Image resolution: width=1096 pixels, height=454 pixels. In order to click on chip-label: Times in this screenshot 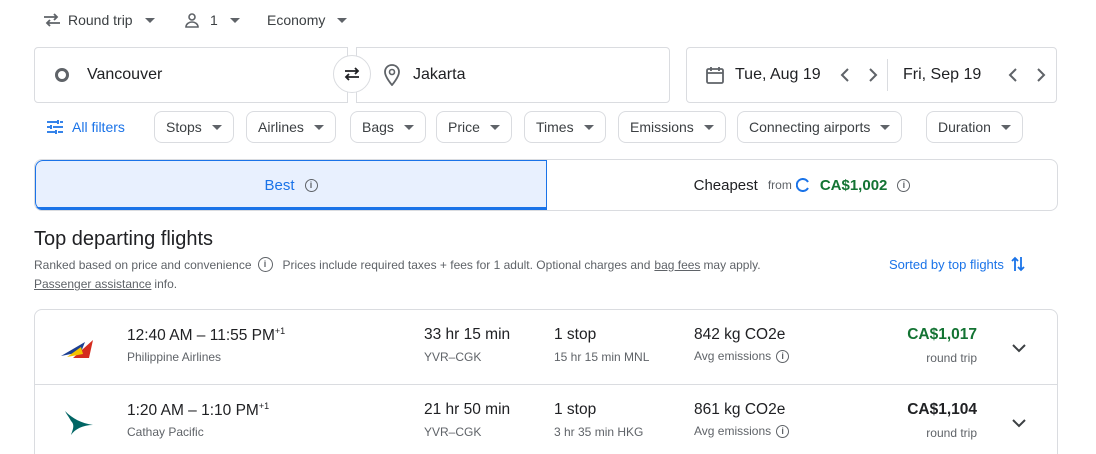, I will do `click(555, 127)`.